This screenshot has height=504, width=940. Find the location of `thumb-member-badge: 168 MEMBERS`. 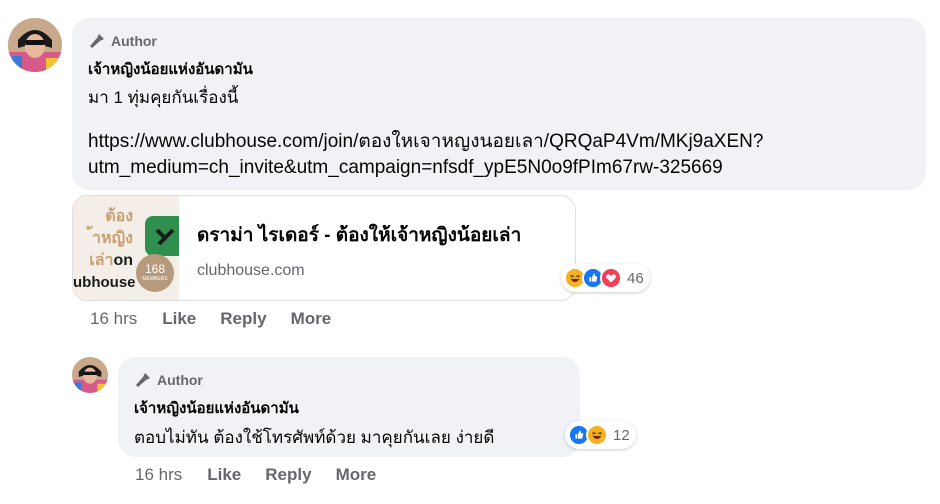

thumb-member-badge: 168 MEMBERS is located at coordinates (155, 273).